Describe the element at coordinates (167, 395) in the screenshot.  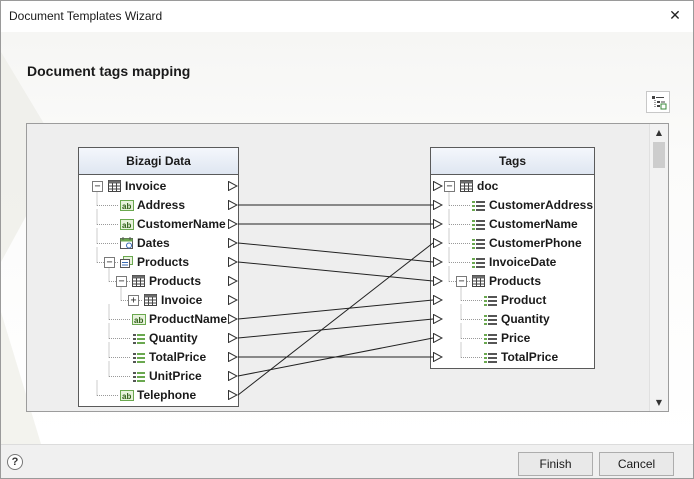
I see `row-label: Telephone` at that location.